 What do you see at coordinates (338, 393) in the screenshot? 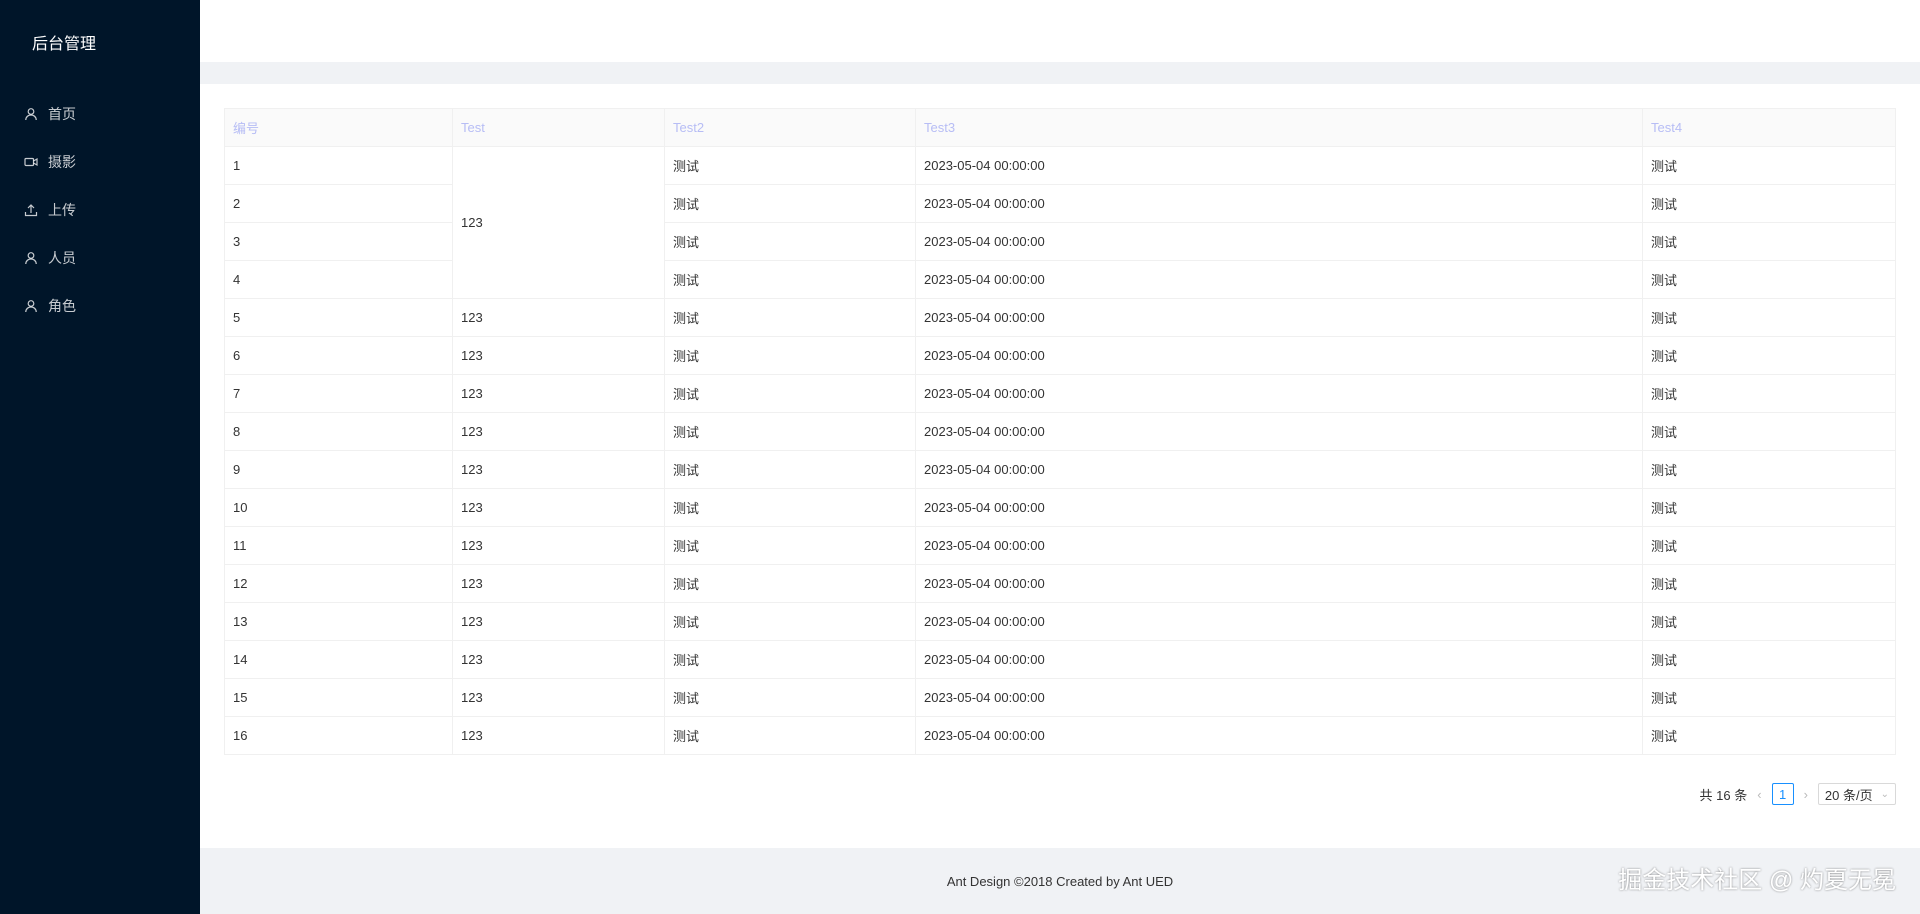
I see `cell-id: 7` at bounding box center [338, 393].